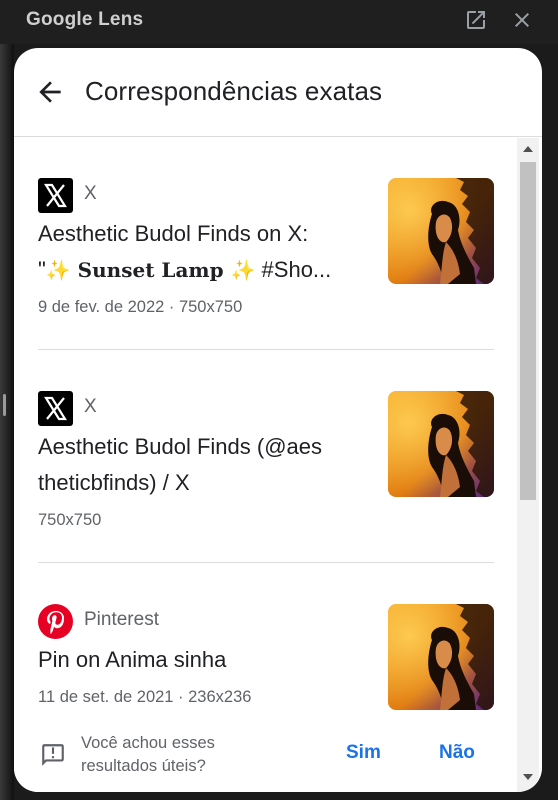  I want to click on resize-handle, so click(4, 405).